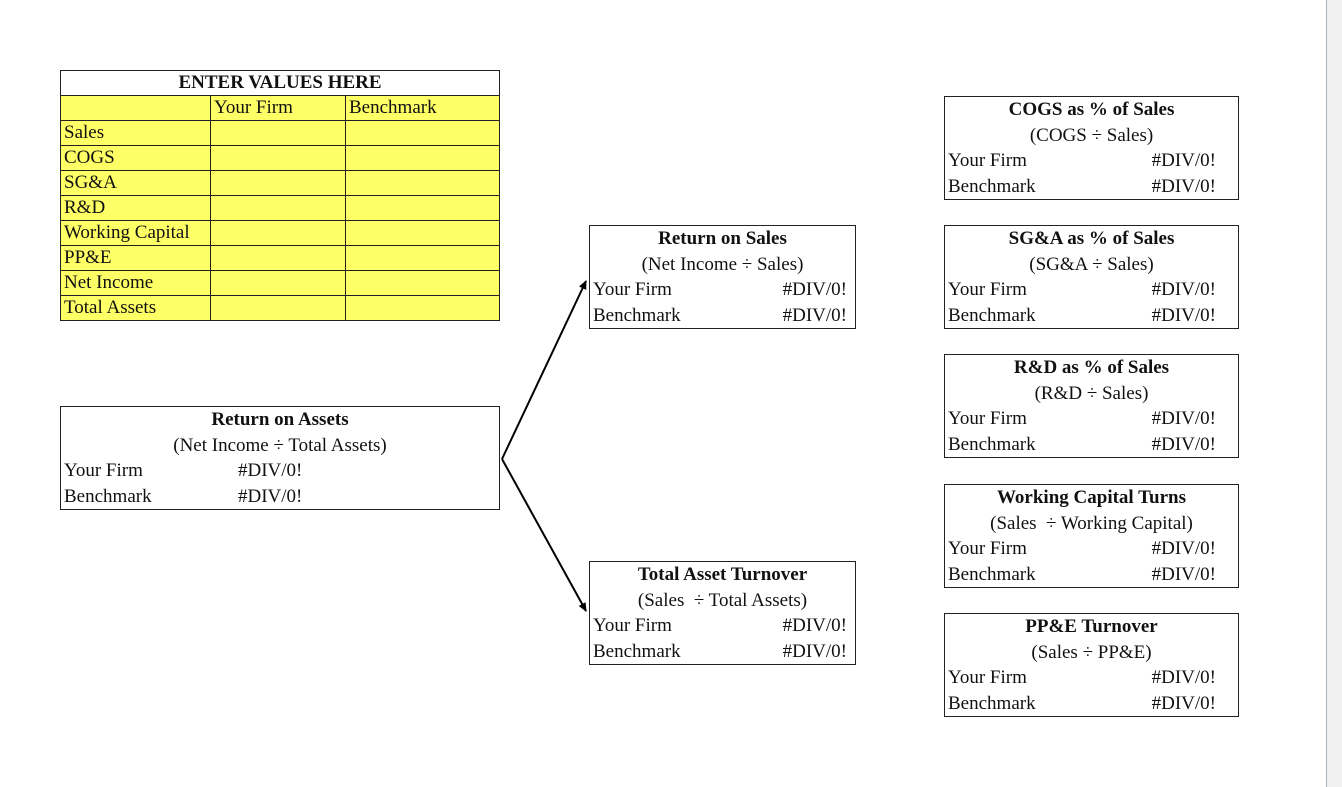 This screenshot has height=787, width=1342. I want to click on box-formula: (Sales ÷ Working Capital), so click(1091, 523).